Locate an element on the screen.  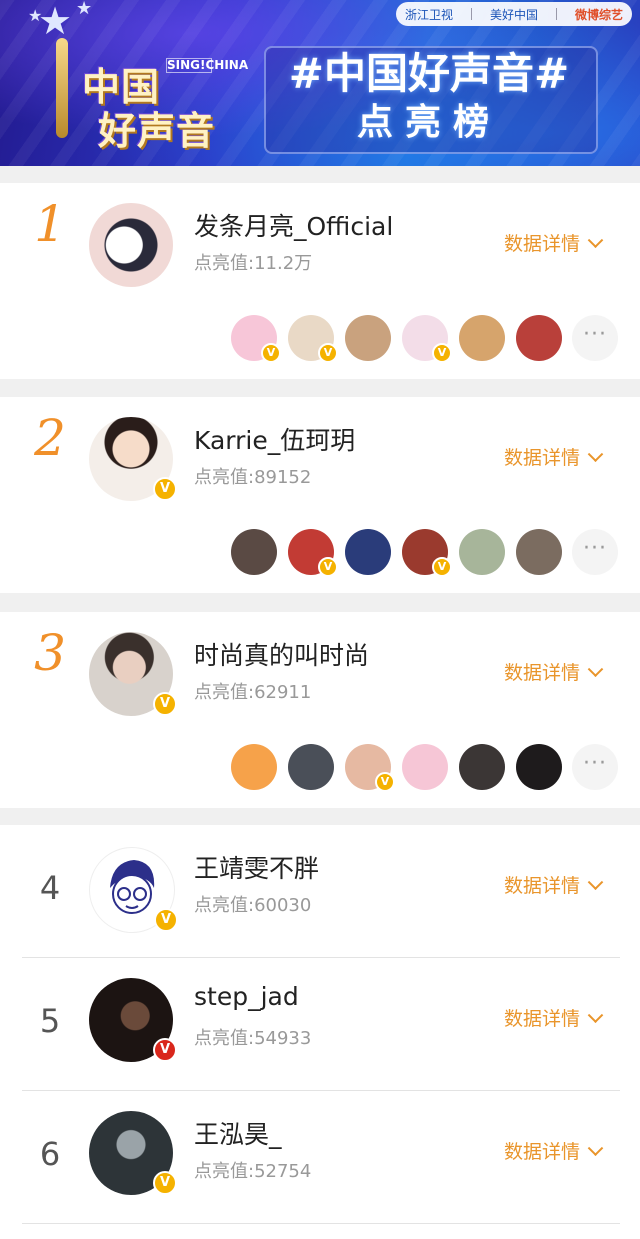
light-score: 点亮值:62911 is located at coordinates (253, 692).